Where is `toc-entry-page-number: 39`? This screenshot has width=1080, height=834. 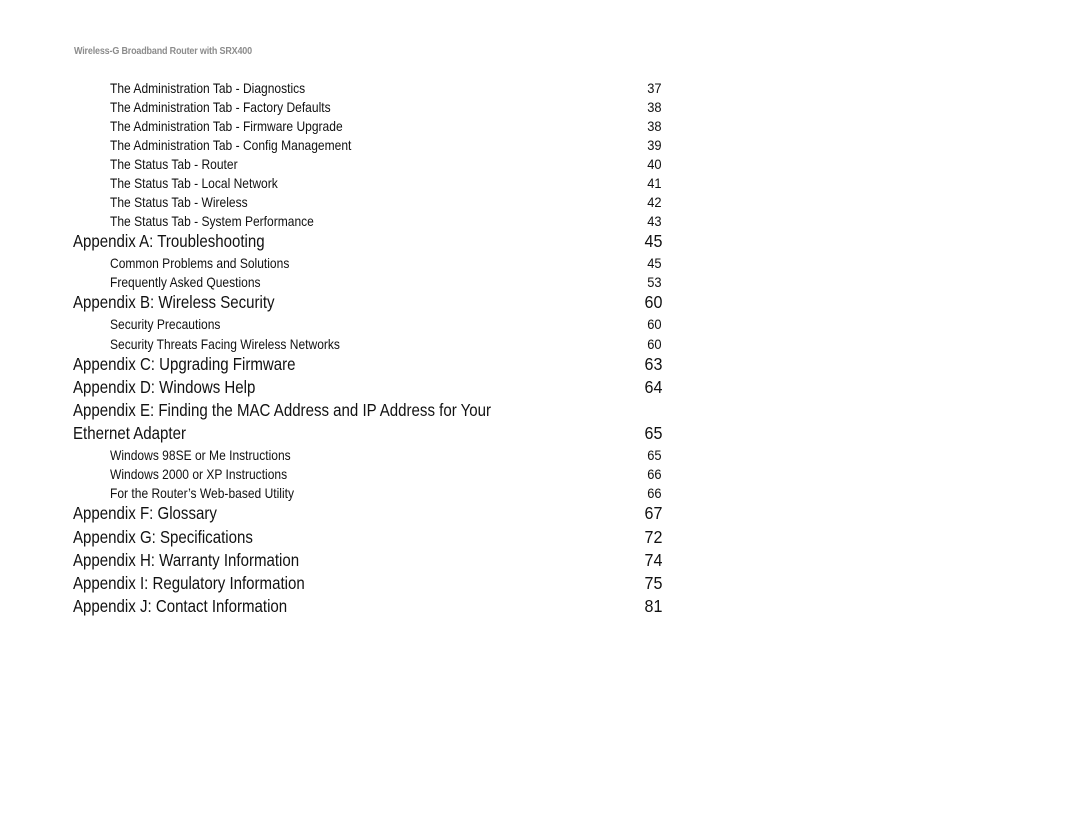 toc-entry-page-number: 39 is located at coordinates (654, 145).